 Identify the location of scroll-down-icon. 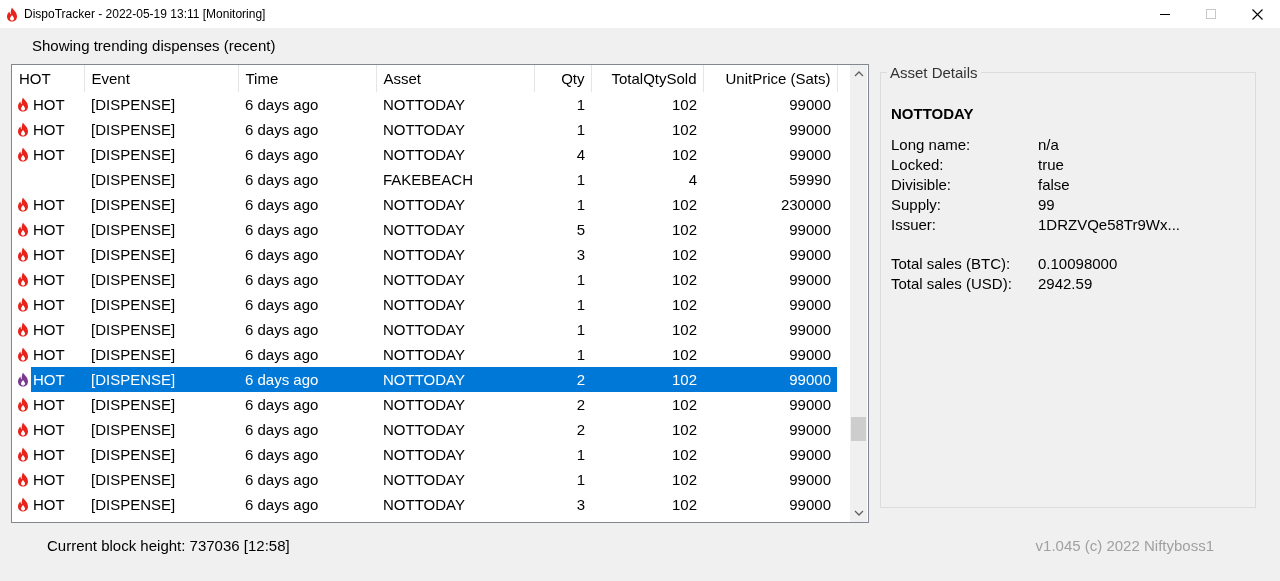
(858, 513).